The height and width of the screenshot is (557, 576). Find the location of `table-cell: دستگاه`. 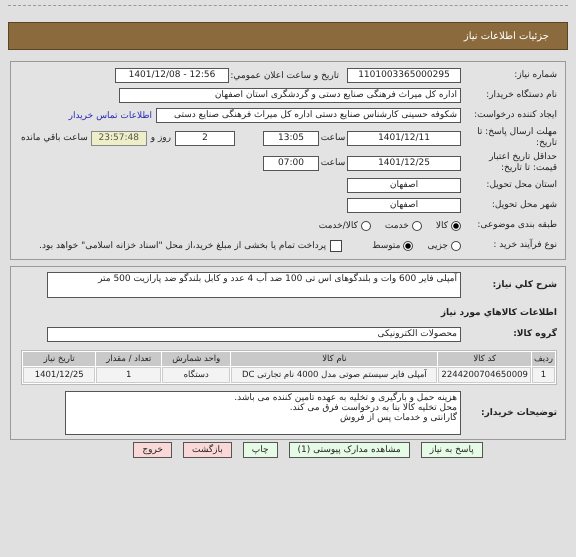

table-cell: دستگاه is located at coordinates (196, 375).